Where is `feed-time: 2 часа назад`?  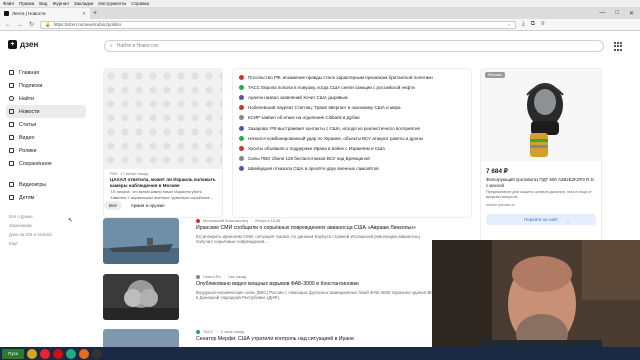 feed-time: 2 часа назад is located at coordinates (232, 331).